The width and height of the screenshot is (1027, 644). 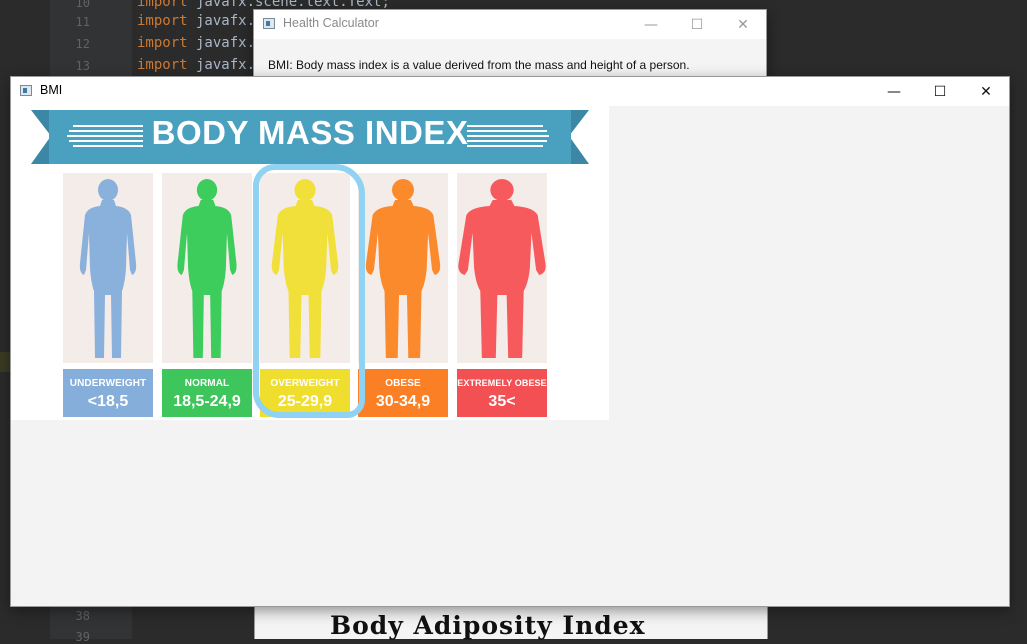 I want to click on window-title: Health Calculator, so click(x=331, y=23).